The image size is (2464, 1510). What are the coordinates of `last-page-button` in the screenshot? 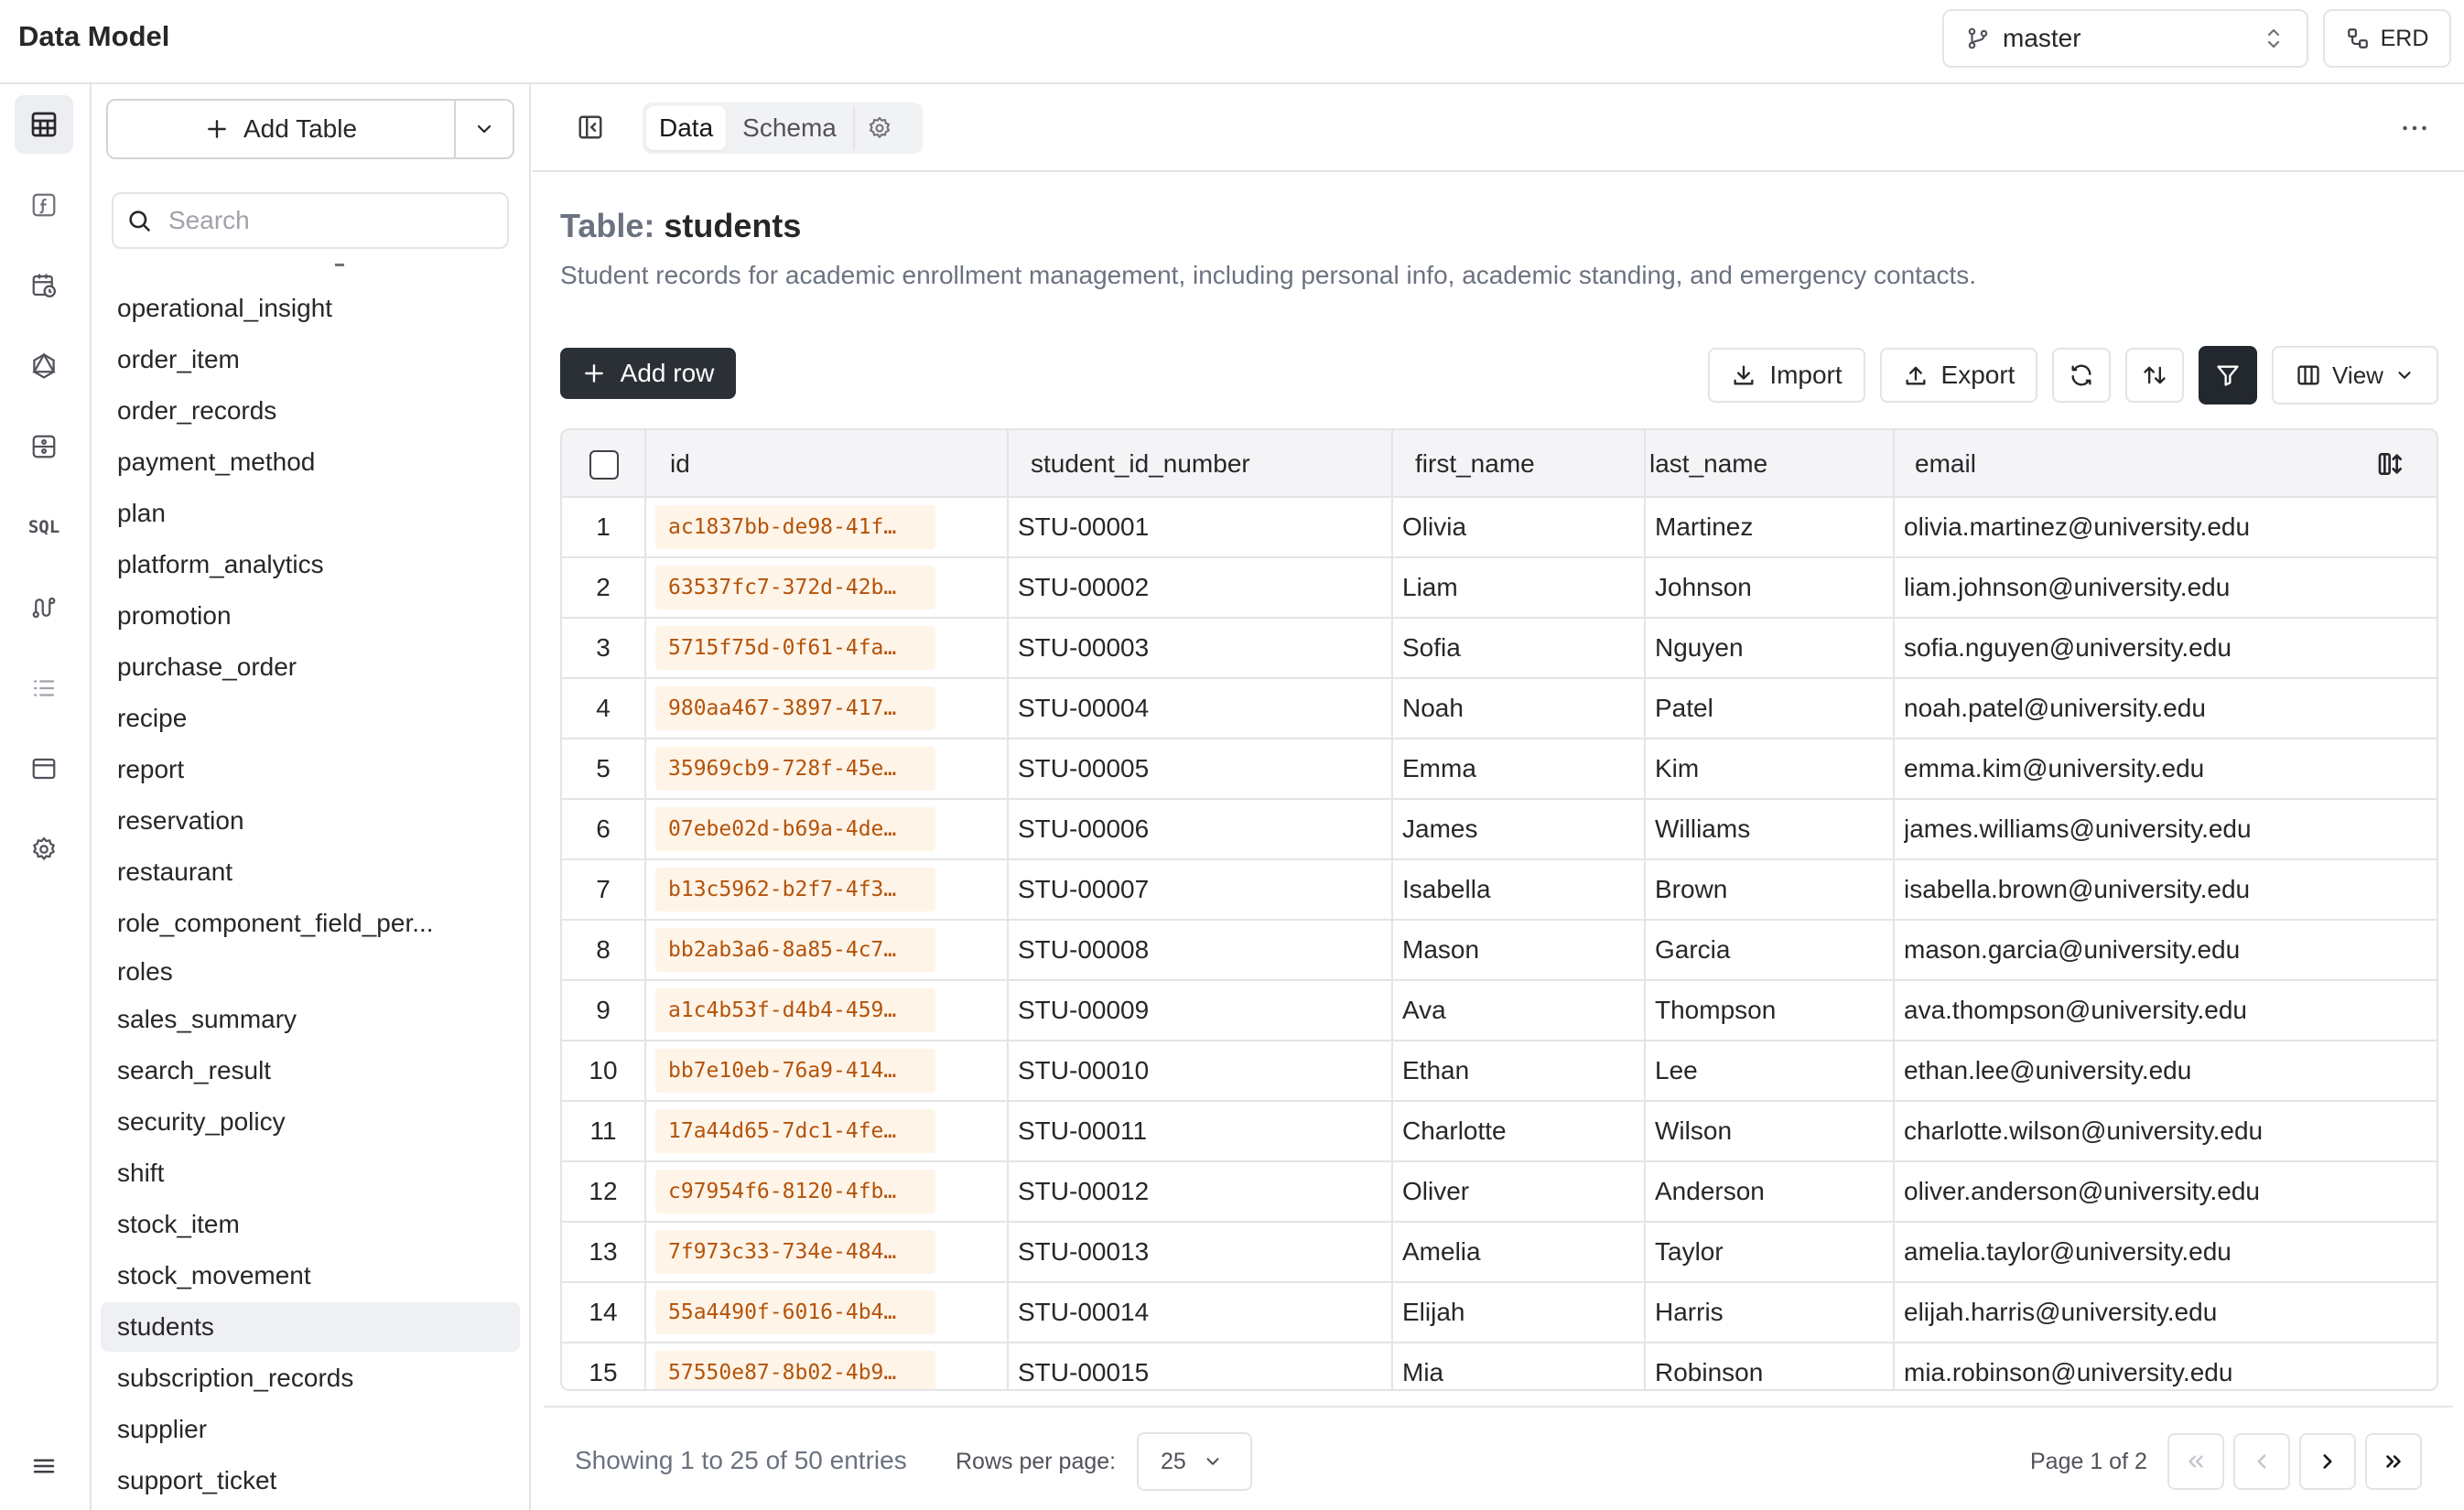 It's located at (2393, 1461).